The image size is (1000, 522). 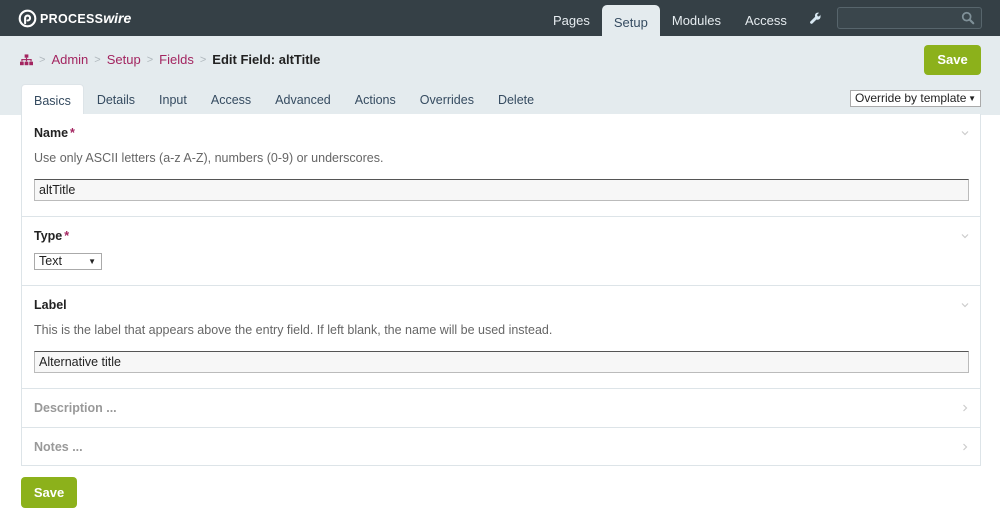 I want to click on name-input: altTitle, so click(x=501, y=190).